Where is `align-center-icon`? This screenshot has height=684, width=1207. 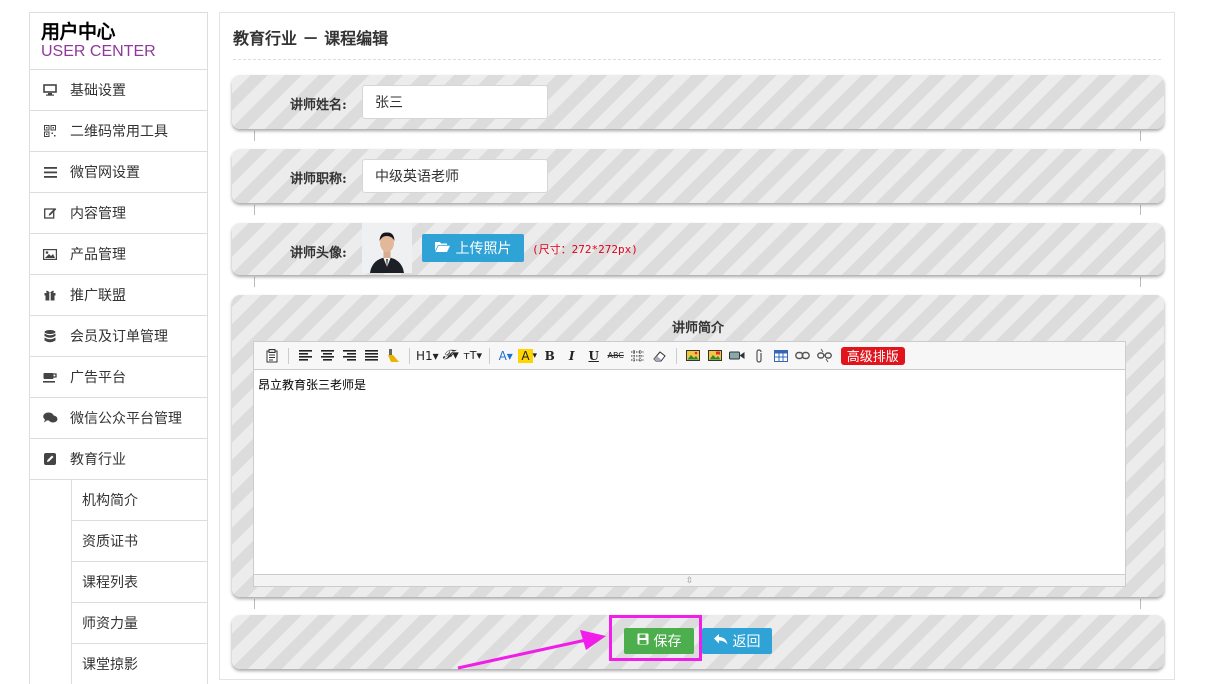
align-center-icon is located at coordinates (327, 356).